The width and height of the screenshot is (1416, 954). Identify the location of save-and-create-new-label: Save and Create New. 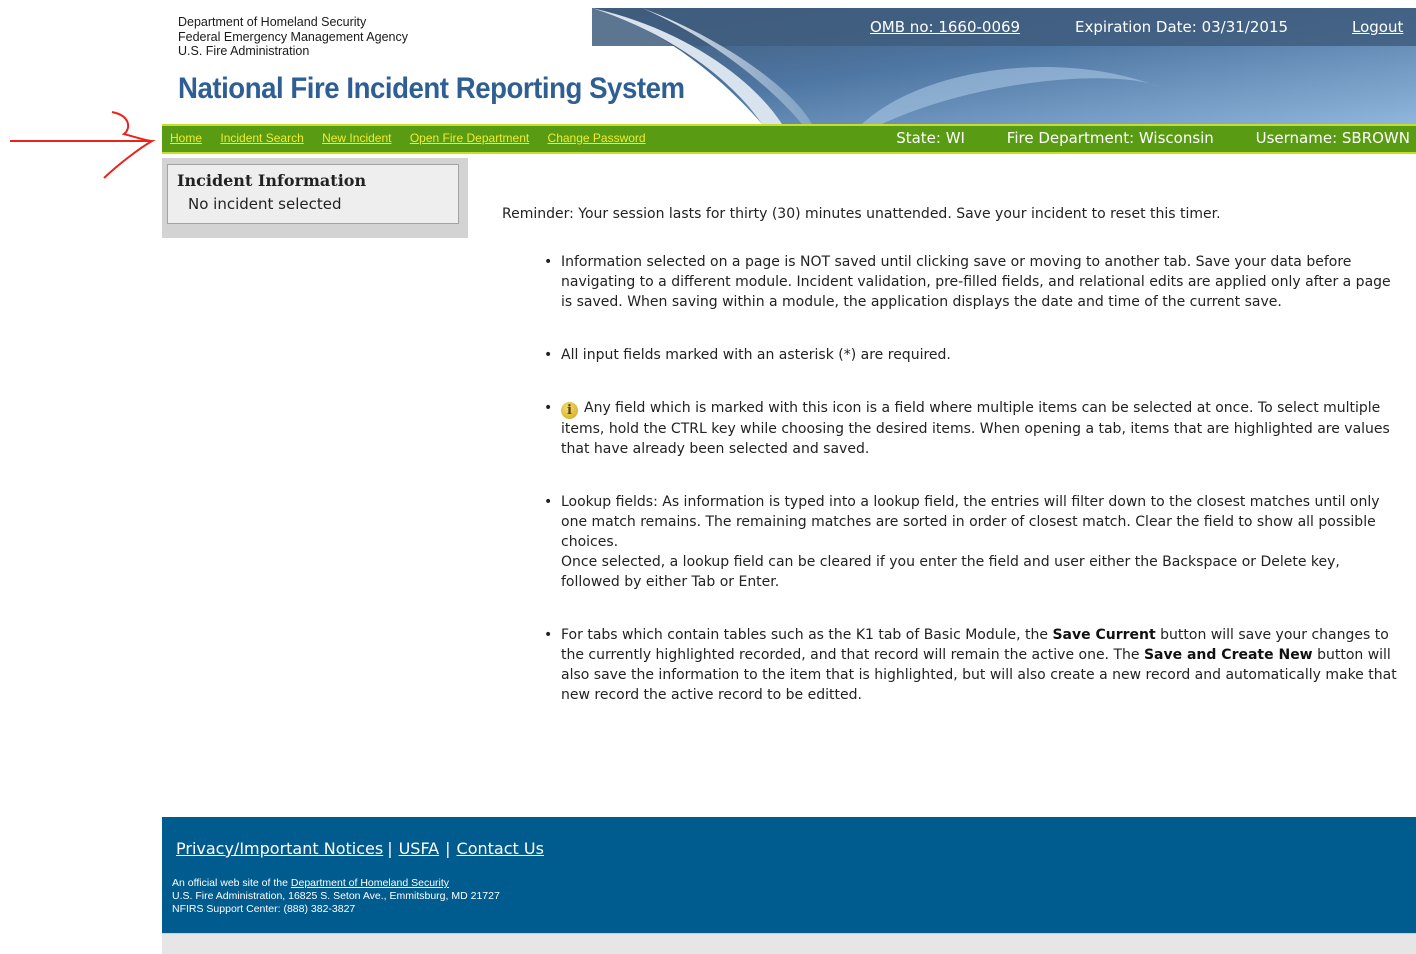
(1228, 655).